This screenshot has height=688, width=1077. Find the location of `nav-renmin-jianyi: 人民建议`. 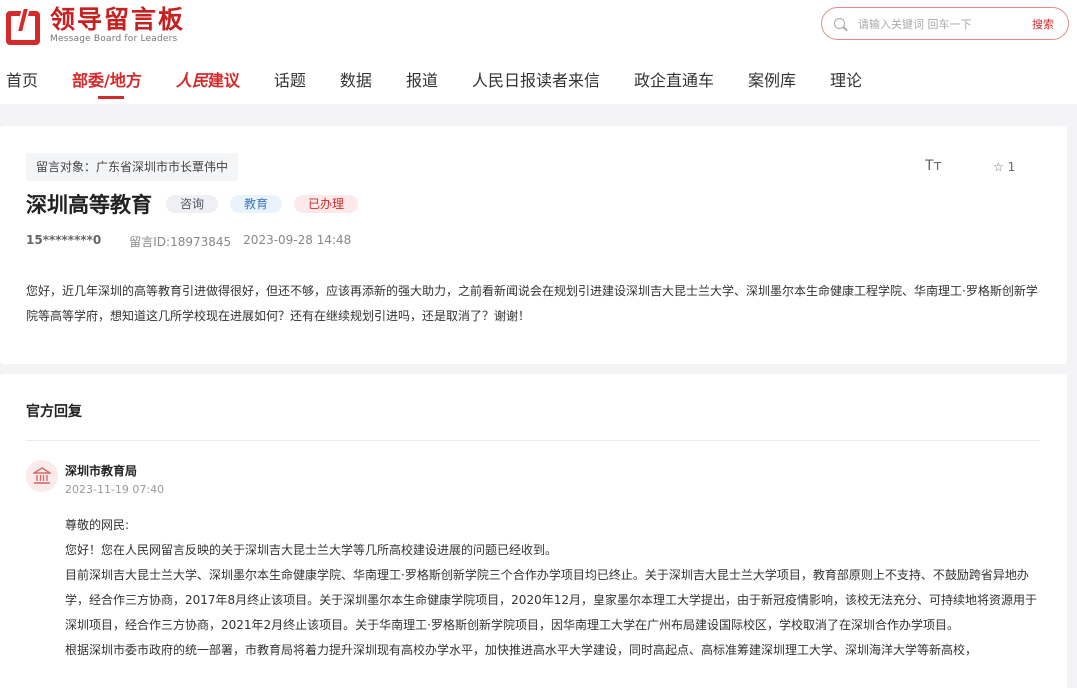

nav-renmin-jianyi: 人民建议 is located at coordinates (208, 79).